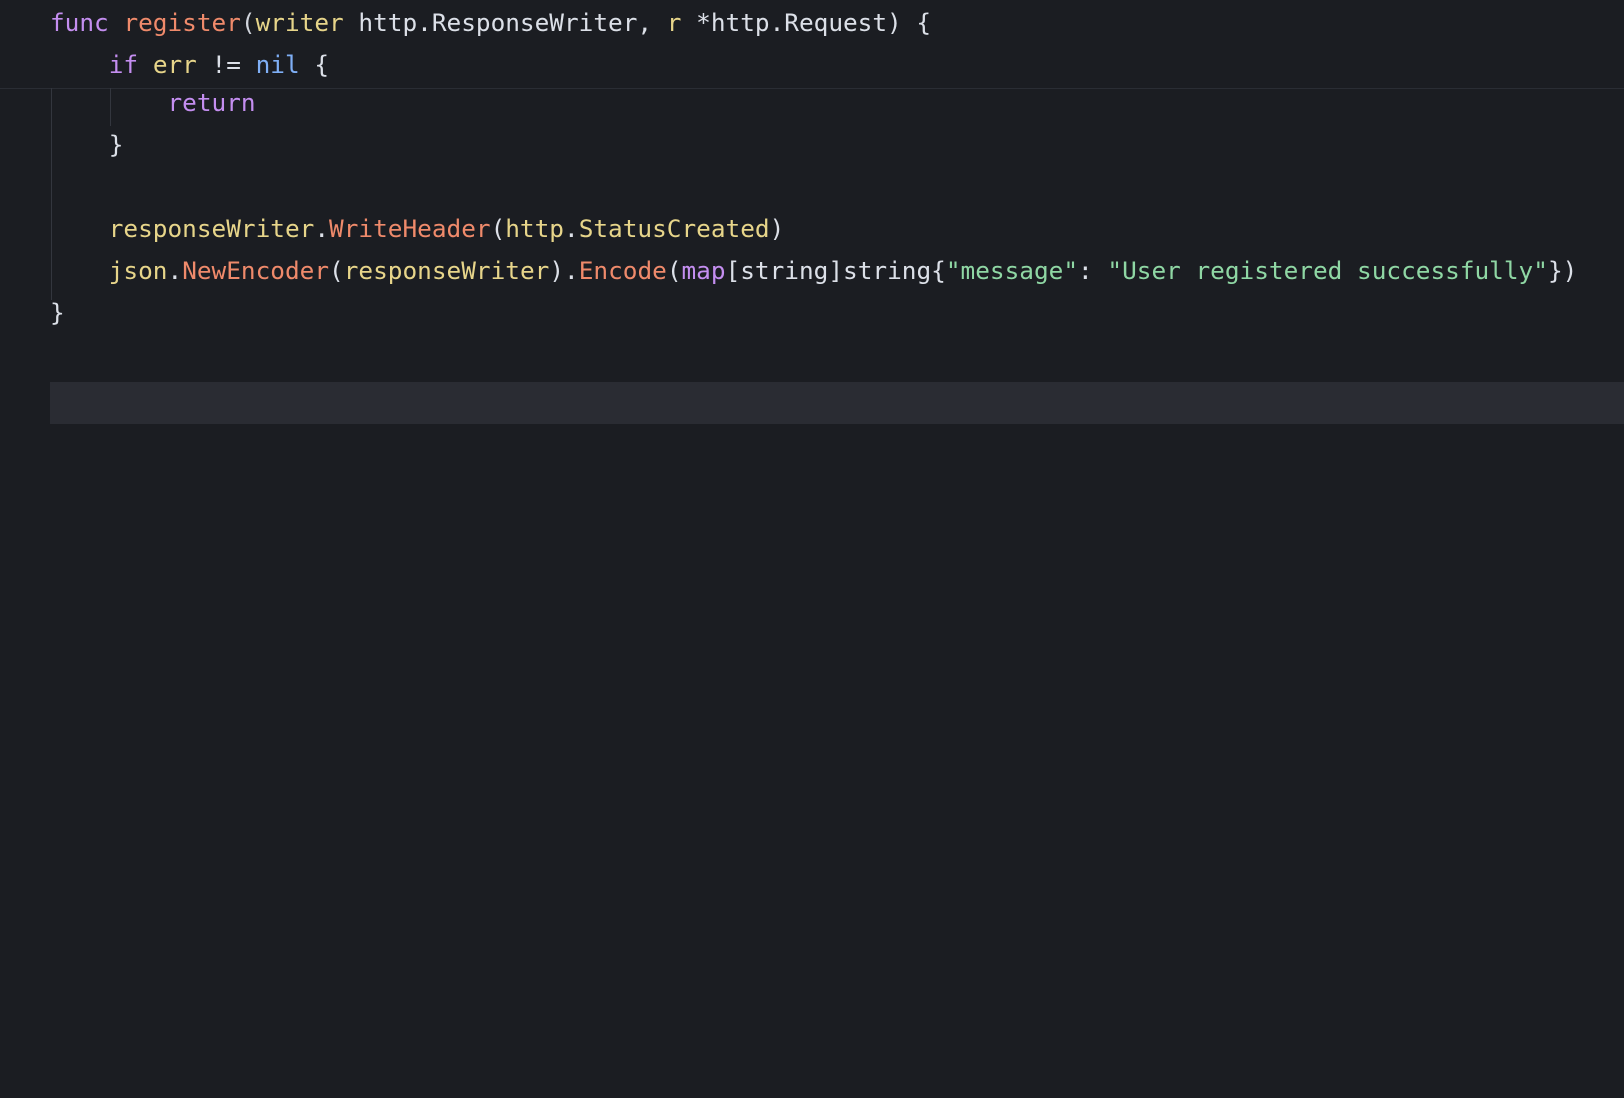 The width and height of the screenshot is (1624, 1098). I want to click on code-token: [string]string{, so click(835, 270).